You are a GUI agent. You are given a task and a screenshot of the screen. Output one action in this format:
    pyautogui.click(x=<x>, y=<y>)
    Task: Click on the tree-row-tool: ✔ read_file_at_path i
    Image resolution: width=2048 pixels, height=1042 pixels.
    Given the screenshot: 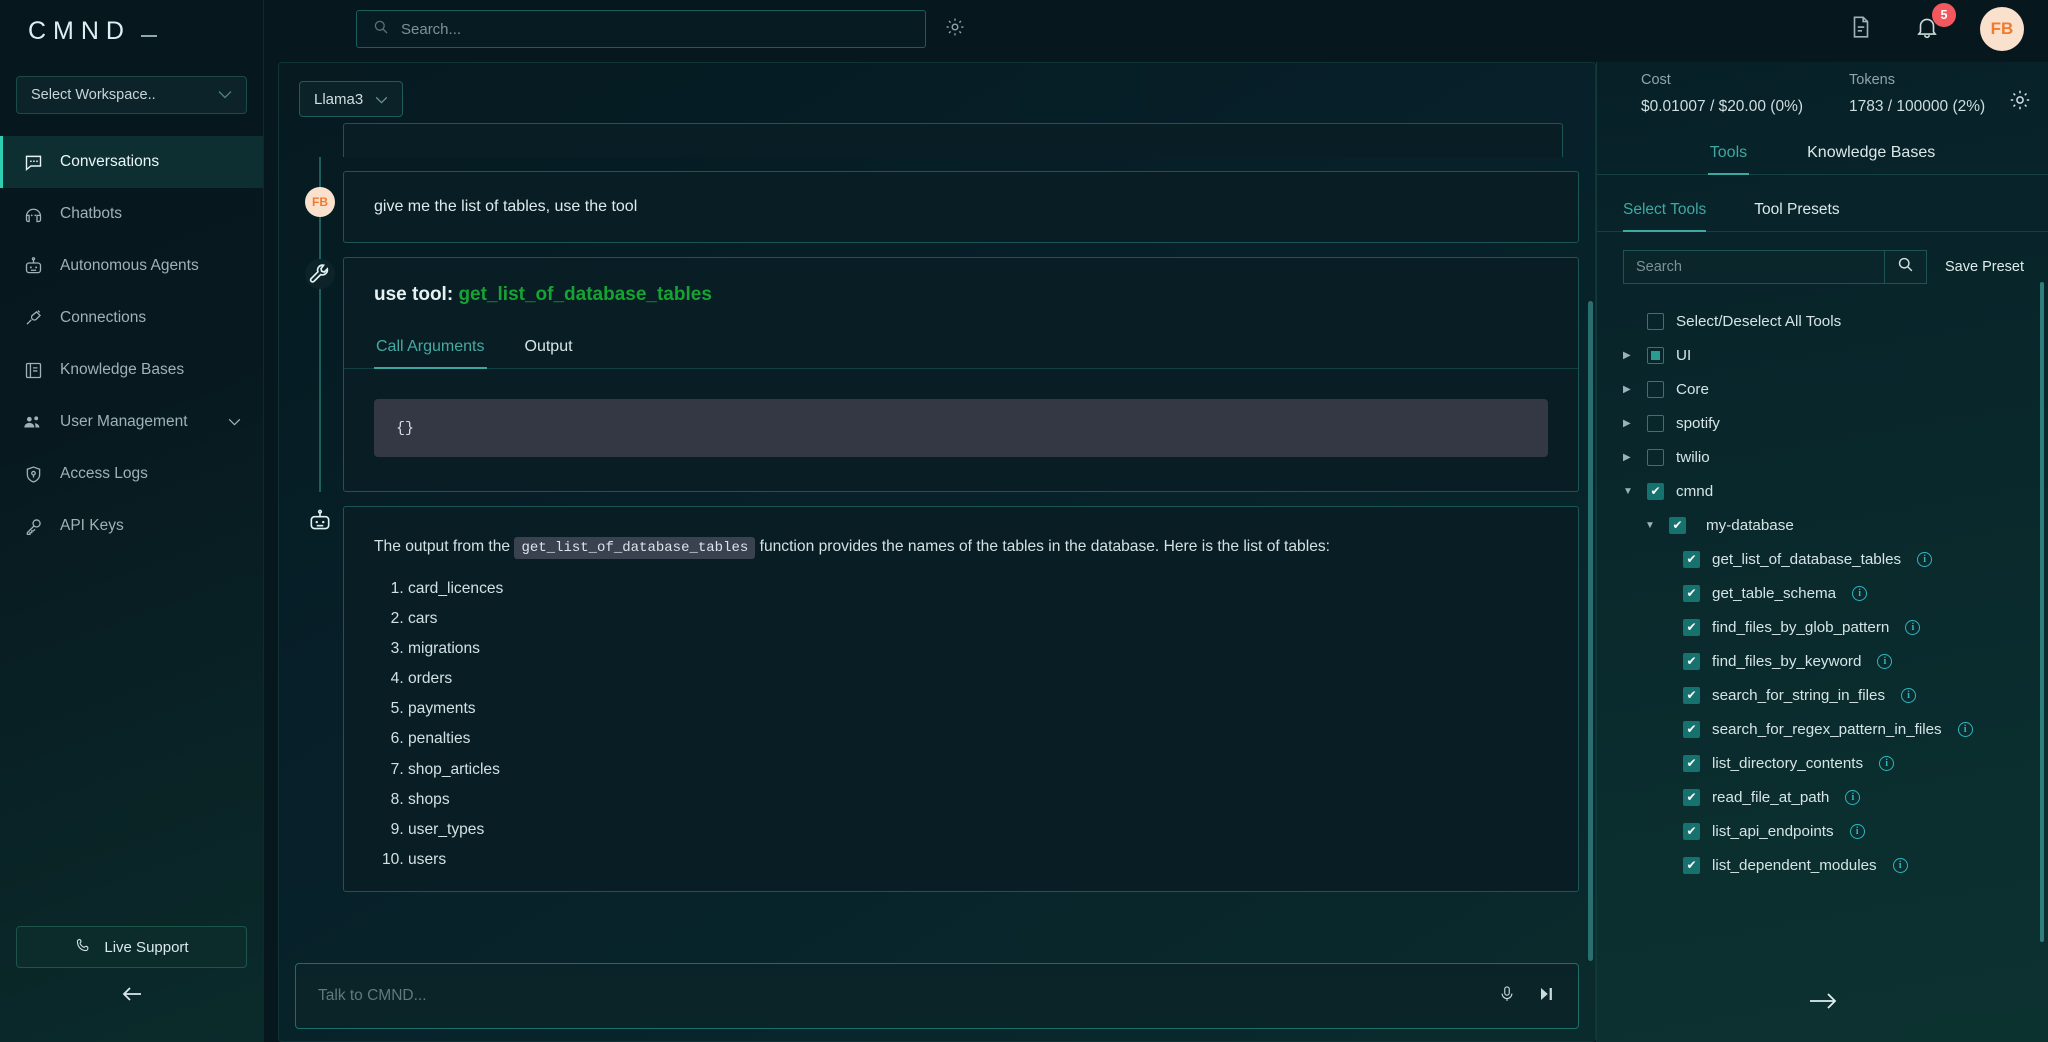 What is the action you would take?
    pyautogui.click(x=1835, y=797)
    